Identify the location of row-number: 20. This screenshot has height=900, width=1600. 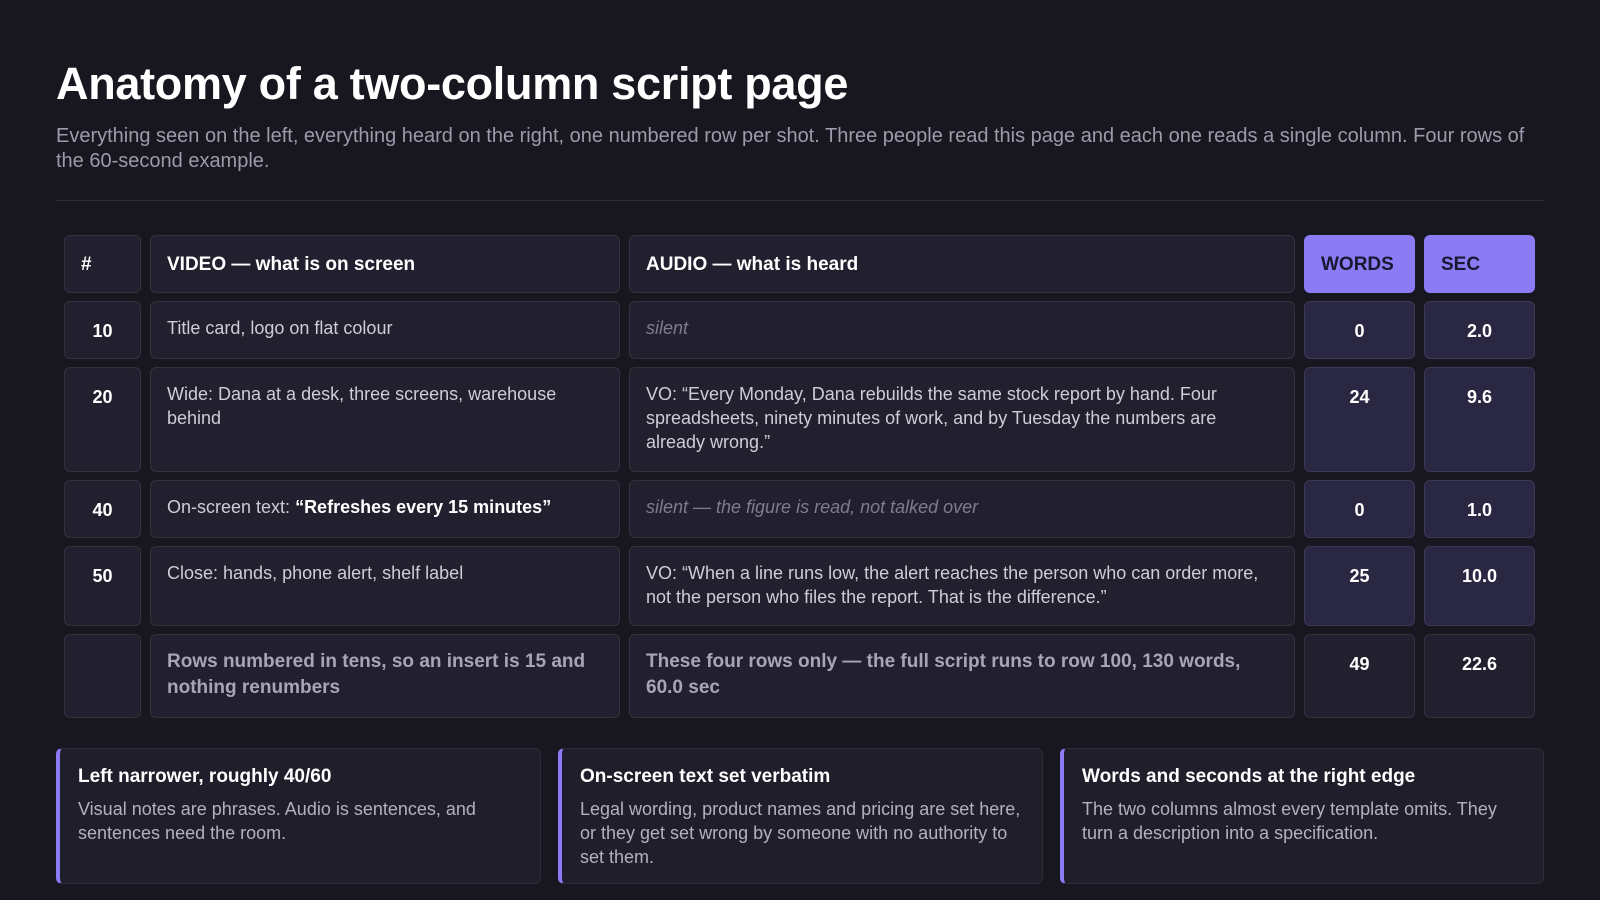
(102, 419).